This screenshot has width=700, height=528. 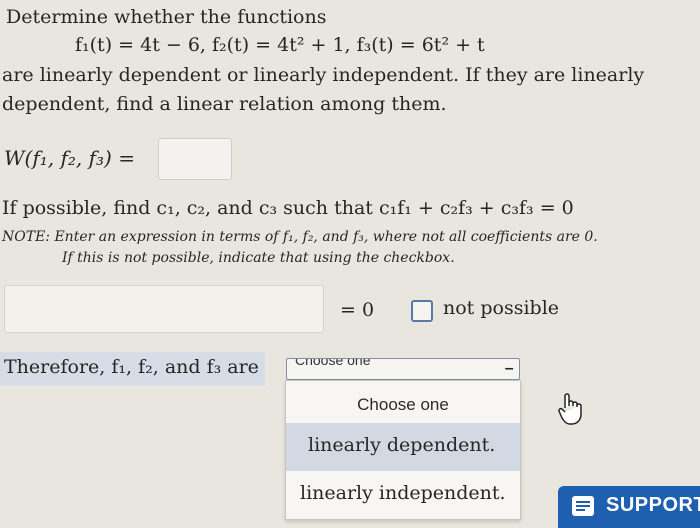 What do you see at coordinates (164, 309) in the screenshot?
I see `linear-relation-input` at bounding box center [164, 309].